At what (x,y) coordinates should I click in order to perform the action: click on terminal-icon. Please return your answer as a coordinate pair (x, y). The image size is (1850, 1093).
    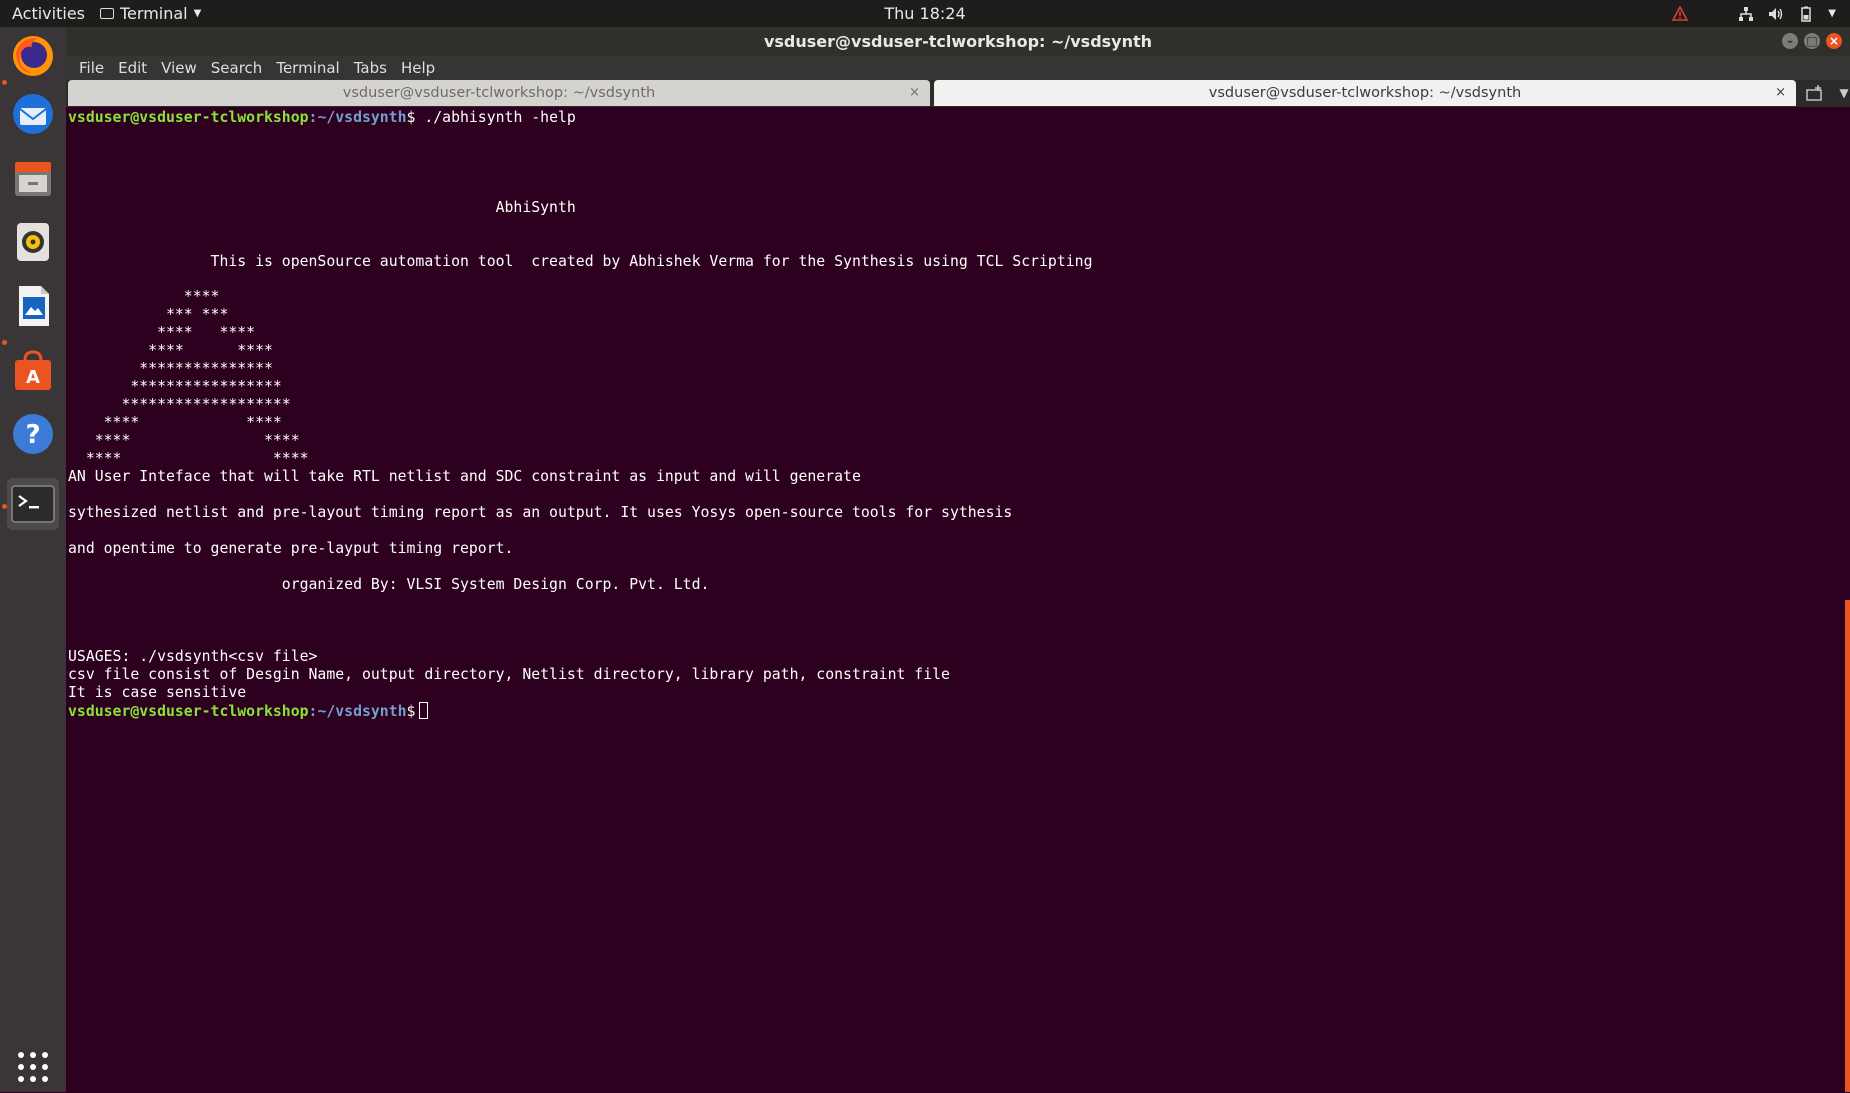
    Looking at the image, I should click on (33, 504).